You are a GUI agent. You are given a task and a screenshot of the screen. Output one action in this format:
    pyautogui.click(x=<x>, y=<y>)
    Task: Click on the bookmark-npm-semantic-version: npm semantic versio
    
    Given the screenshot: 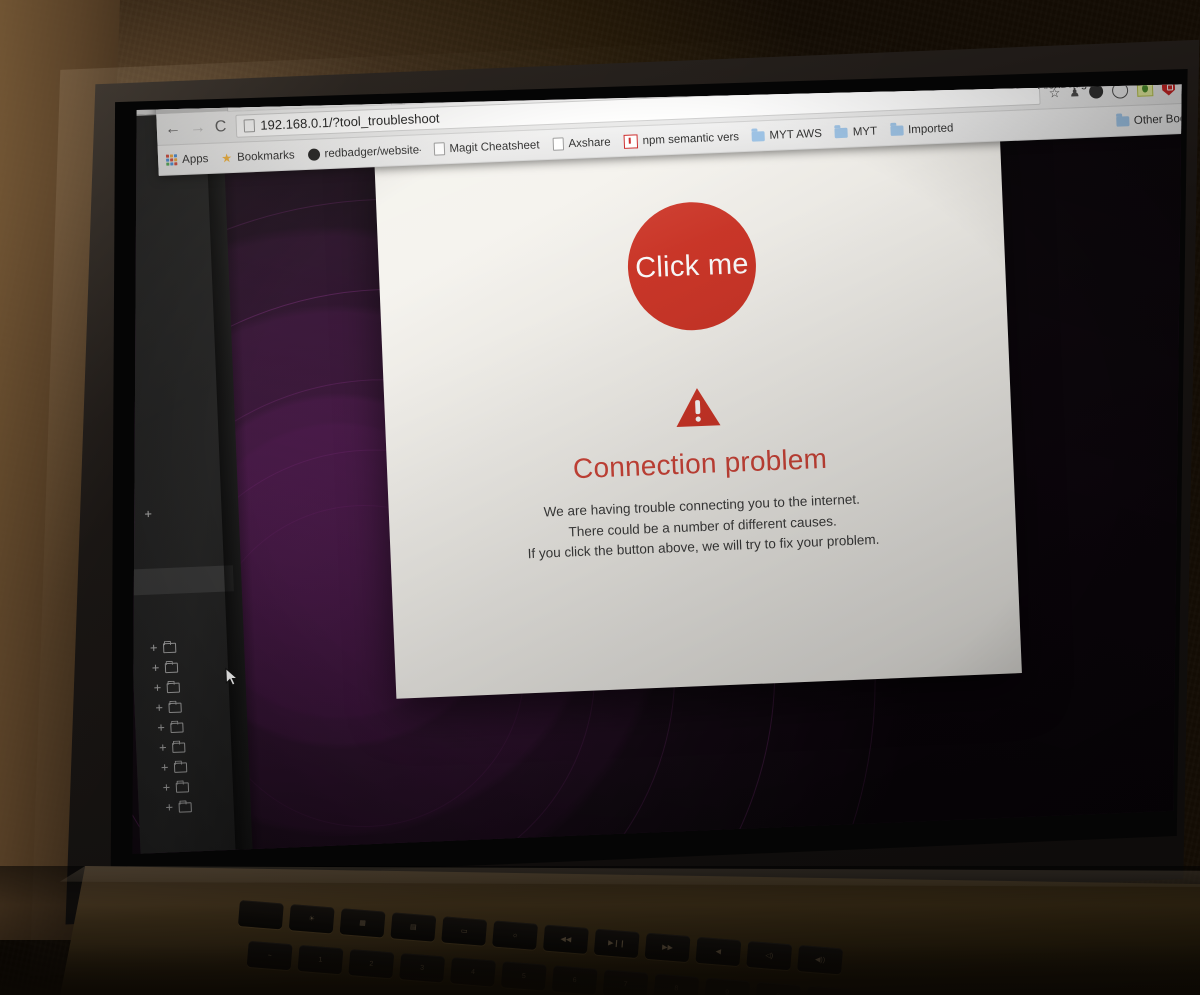 What is the action you would take?
    pyautogui.click(x=681, y=139)
    